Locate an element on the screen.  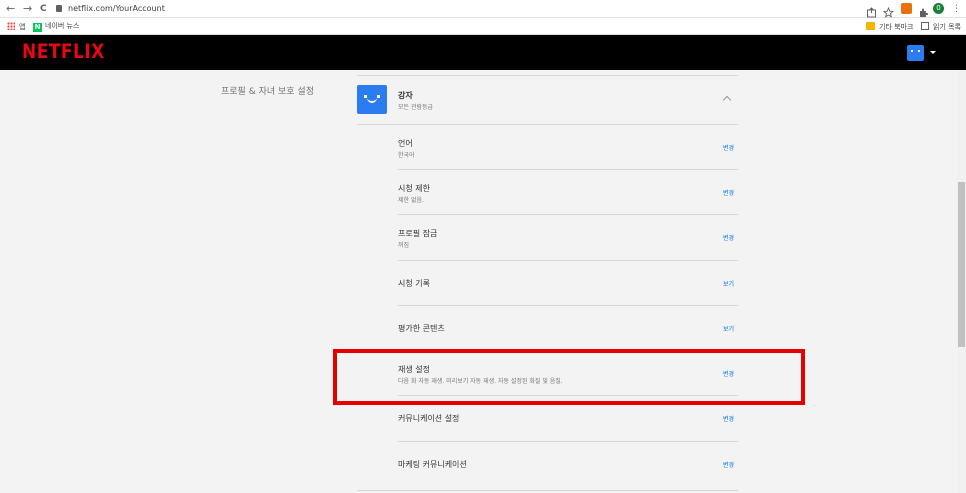
profile-rating: 모든 관람등급 is located at coordinates (416, 107).